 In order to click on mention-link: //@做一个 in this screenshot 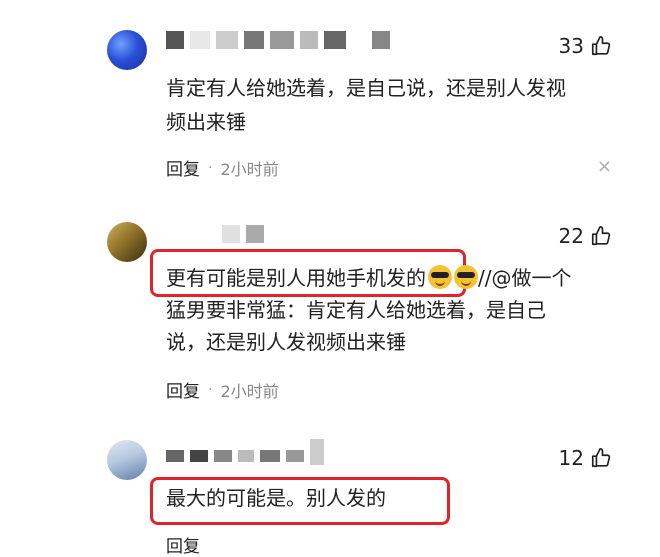, I will do `click(524, 278)`.